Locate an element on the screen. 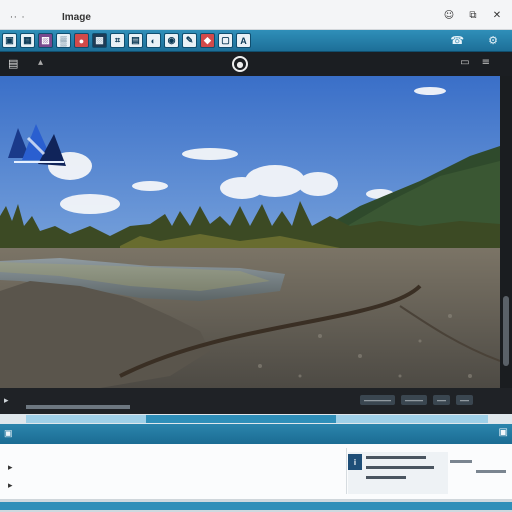 Image resolution: width=512 pixels, height=512 pixels. eye-icon: ◉ is located at coordinates (171, 40).